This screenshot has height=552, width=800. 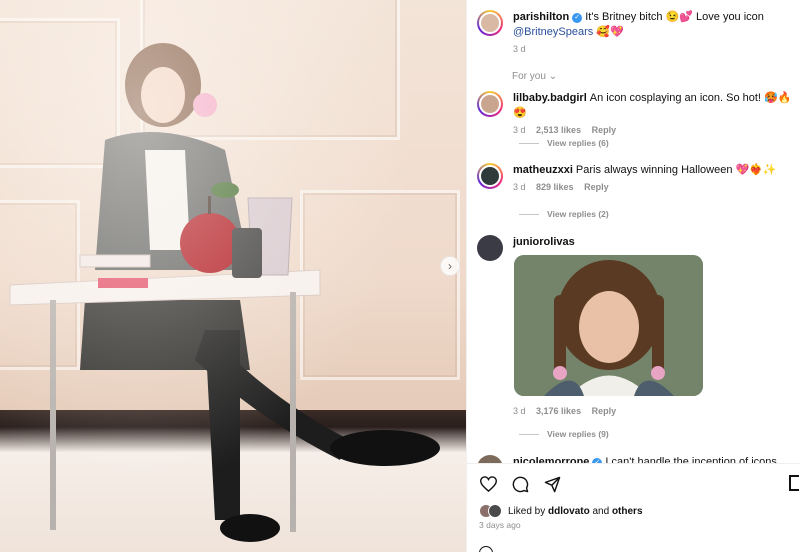 I want to click on comment-filter-dropdown: For you ⌄, so click(x=534, y=76).